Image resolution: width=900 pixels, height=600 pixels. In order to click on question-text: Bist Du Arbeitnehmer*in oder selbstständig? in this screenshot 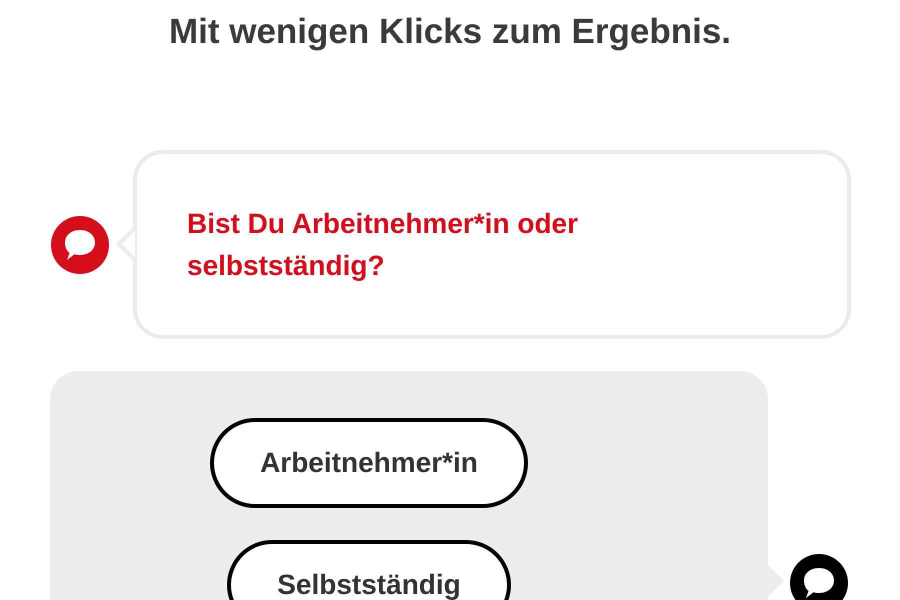, I will do `click(383, 244)`.